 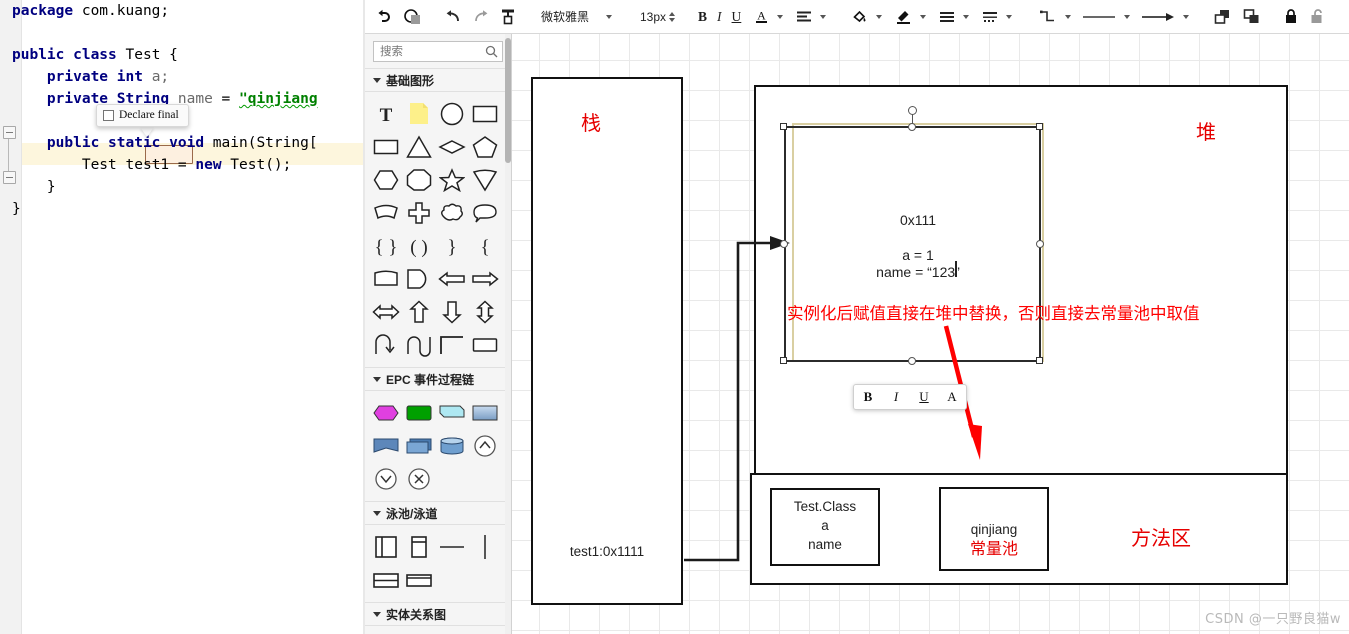 I want to click on fill-caret, so click(x=879, y=17).